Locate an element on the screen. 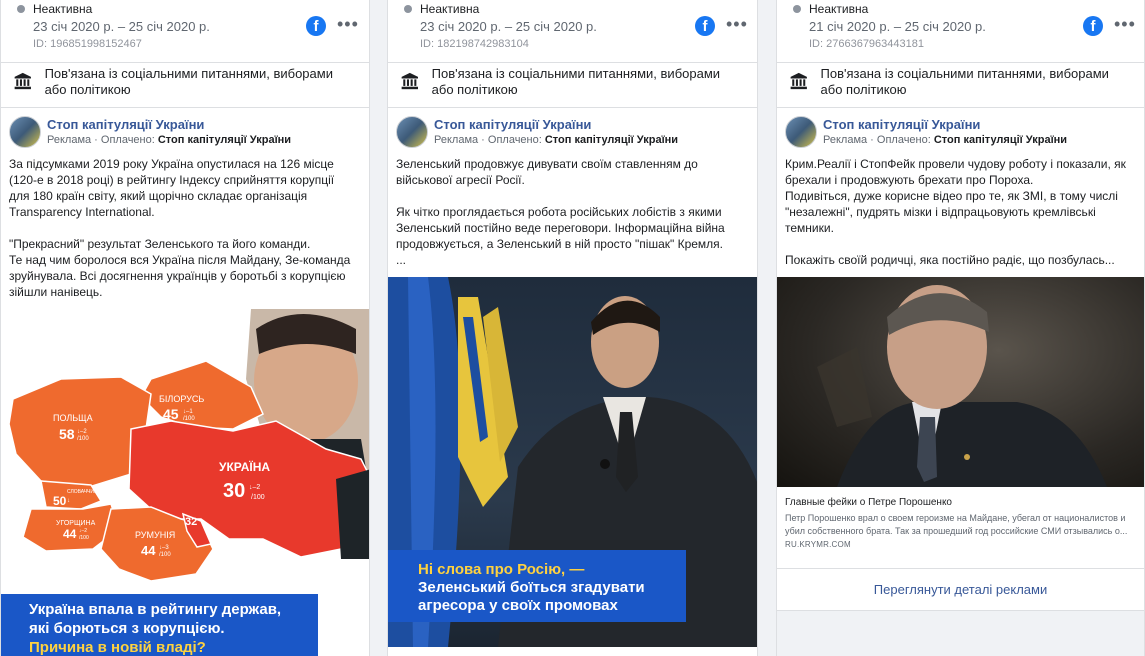 This screenshot has height=656, width=1145. romania-den: /100 is located at coordinates (165, 555).